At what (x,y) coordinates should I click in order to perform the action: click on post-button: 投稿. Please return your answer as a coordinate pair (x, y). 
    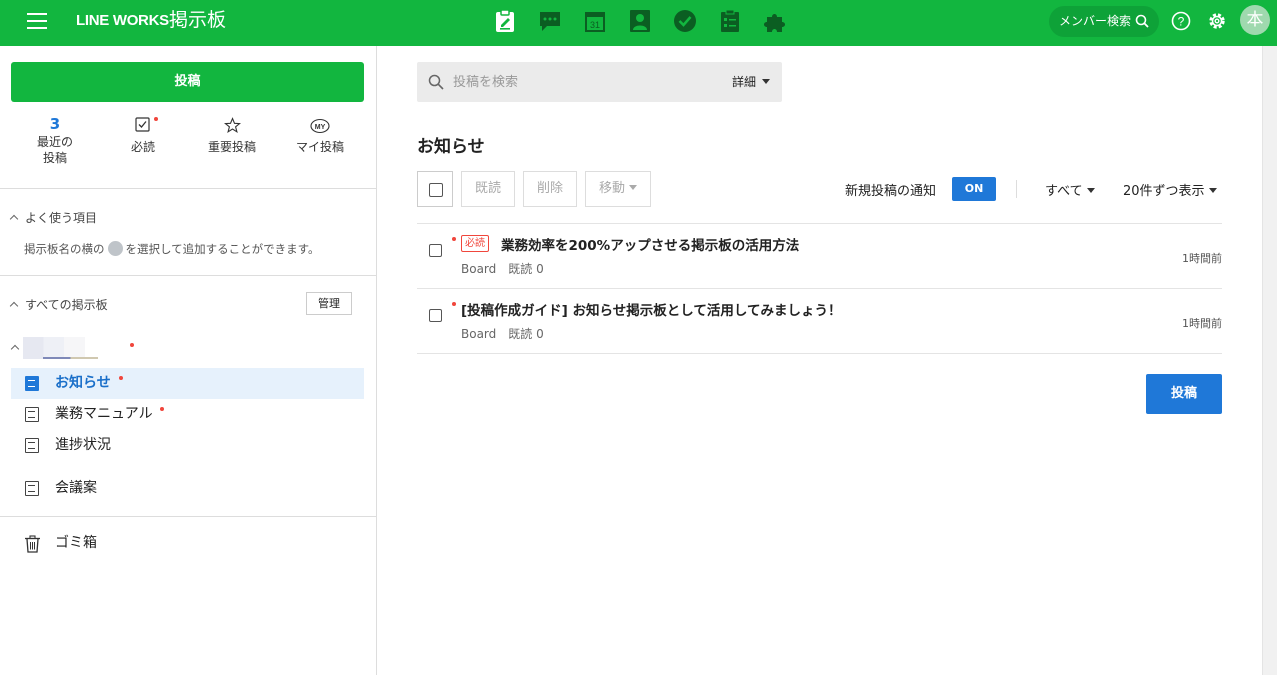
    Looking at the image, I should click on (1184, 394).